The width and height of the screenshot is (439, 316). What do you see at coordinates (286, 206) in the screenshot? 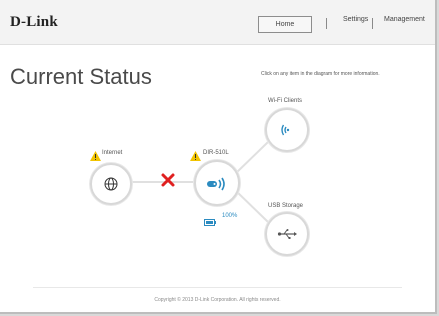
I see `usb-storage-label: USB Storage` at bounding box center [286, 206].